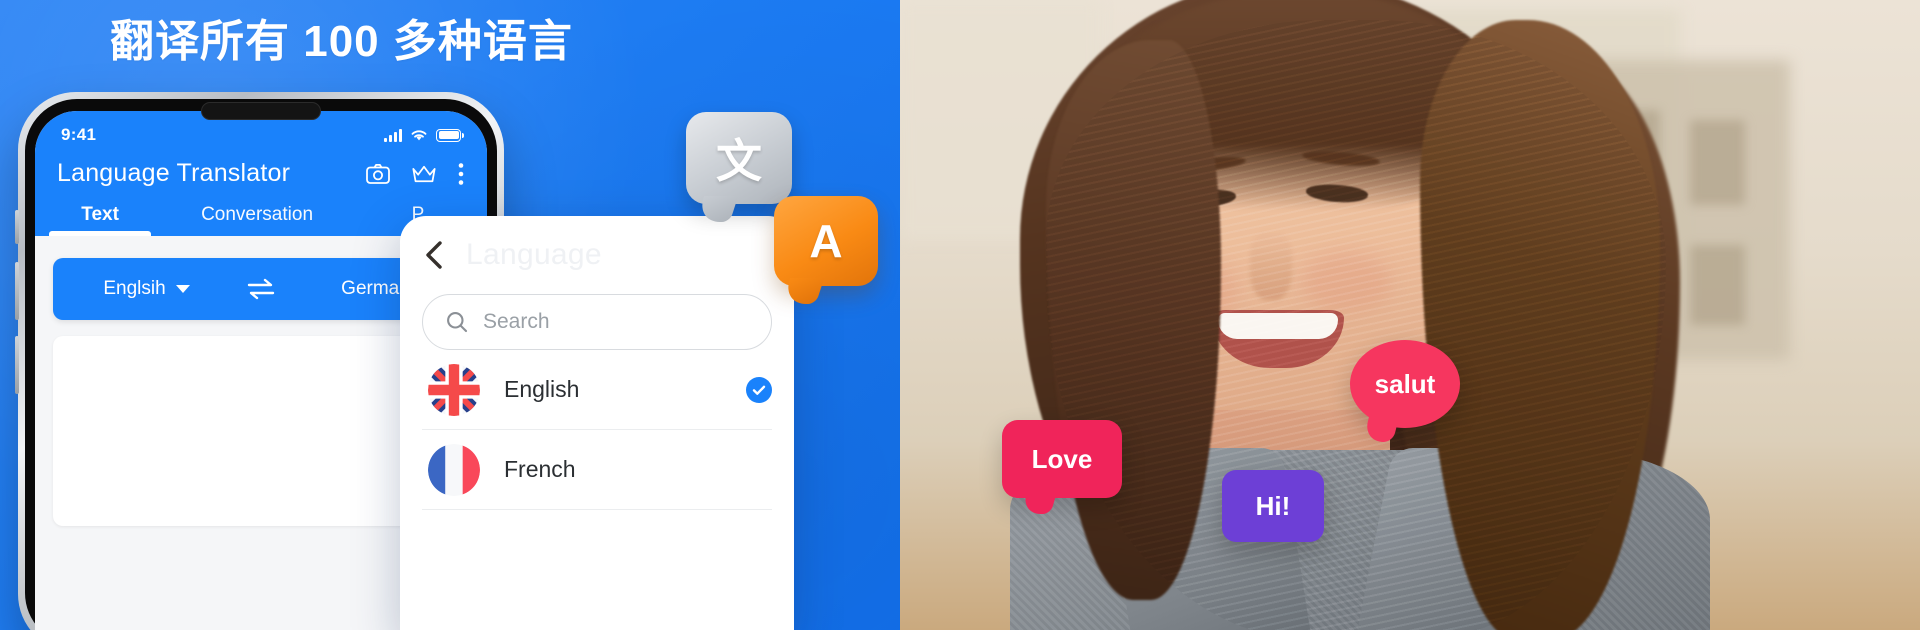  What do you see at coordinates (419, 135) in the screenshot?
I see `wifi-icon` at bounding box center [419, 135].